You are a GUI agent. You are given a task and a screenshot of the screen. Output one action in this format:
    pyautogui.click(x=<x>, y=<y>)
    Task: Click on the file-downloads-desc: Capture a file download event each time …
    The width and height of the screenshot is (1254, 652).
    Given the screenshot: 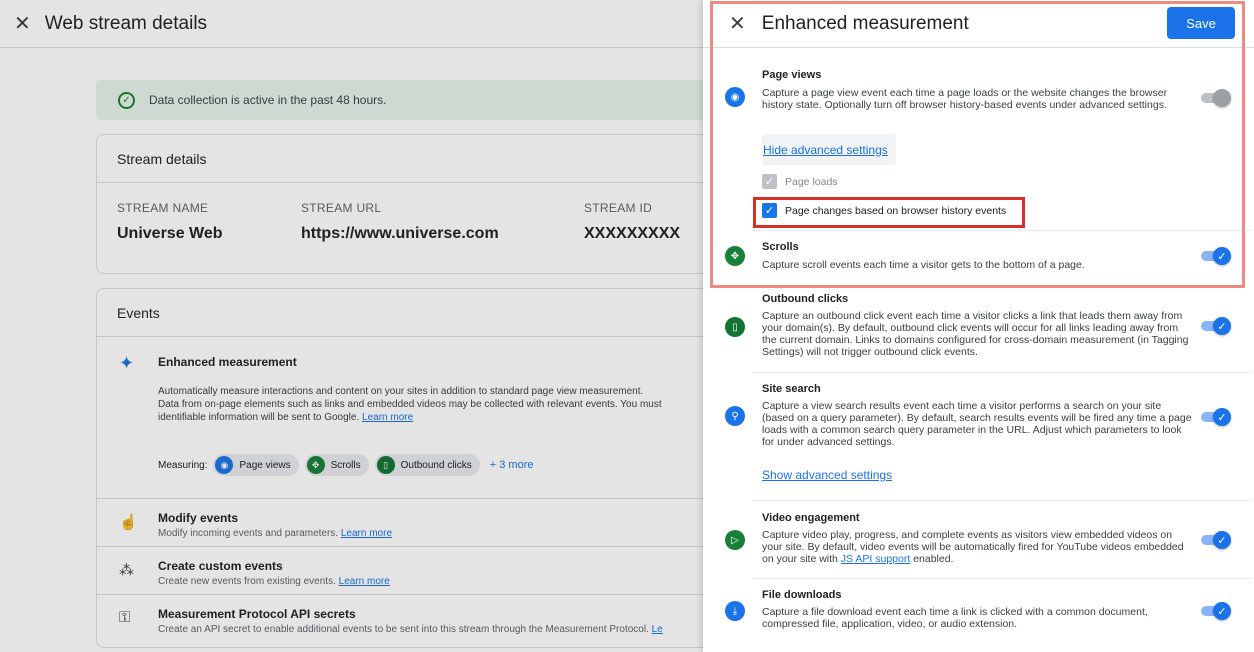 What is the action you would take?
    pyautogui.click(x=955, y=618)
    